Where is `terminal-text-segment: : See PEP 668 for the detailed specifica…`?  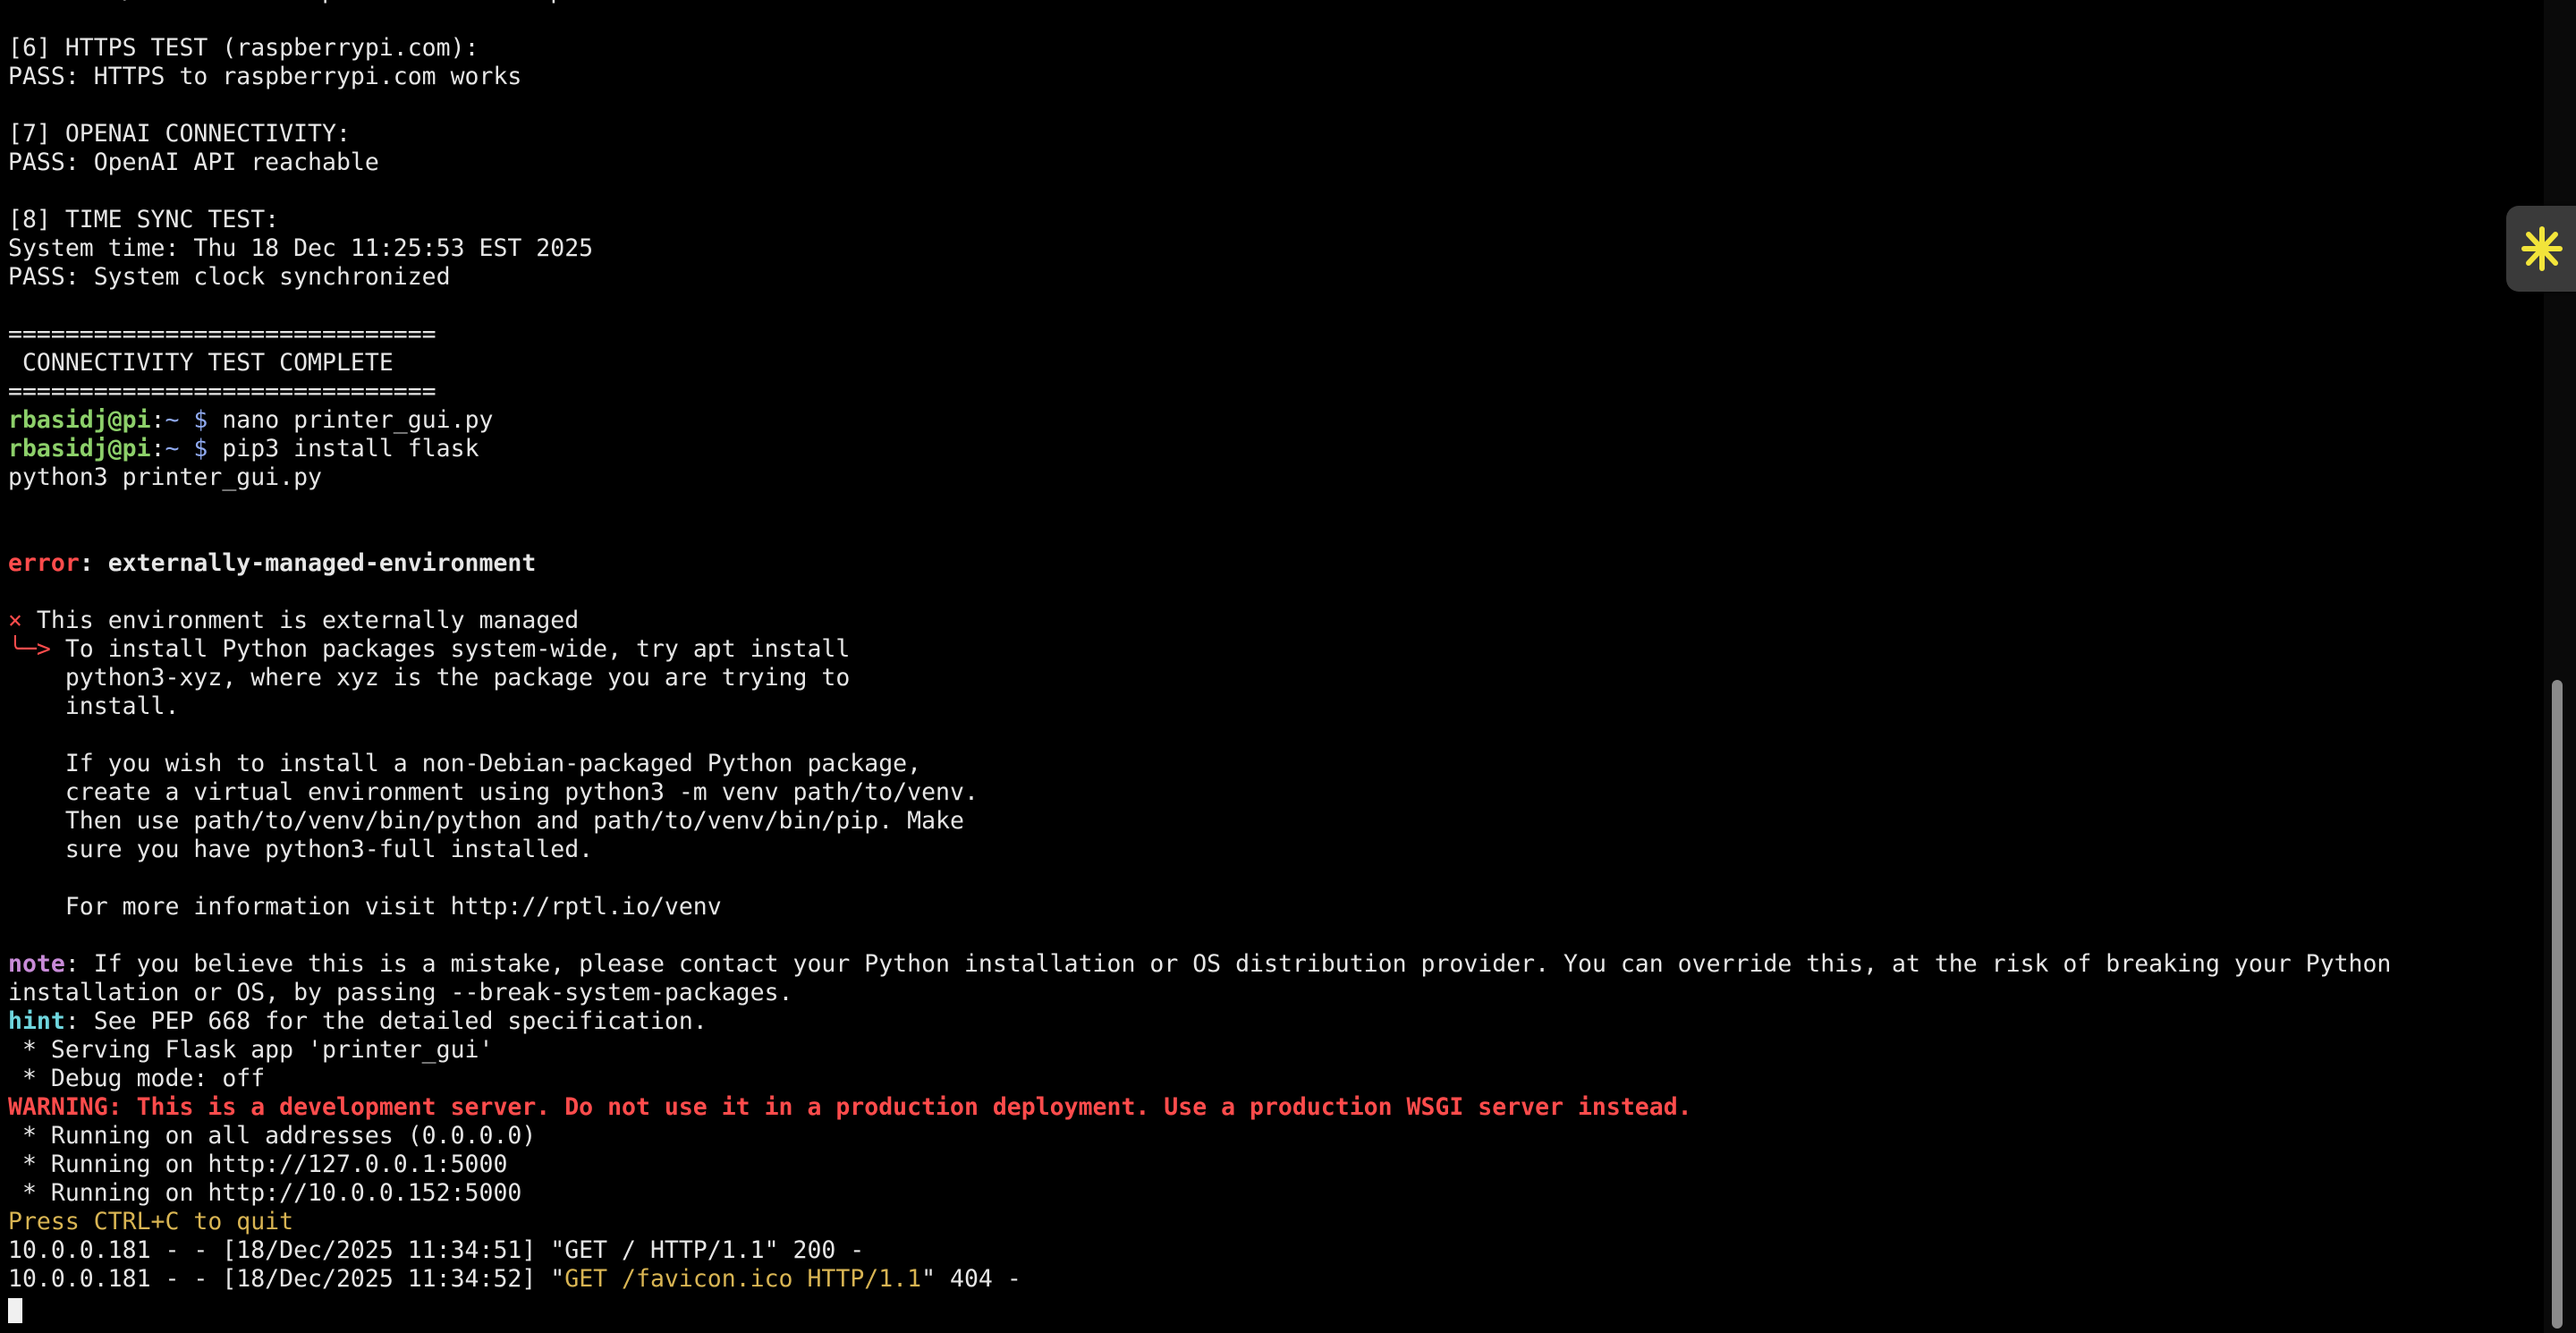
terminal-text-segment: : See PEP 668 for the detailed specifica… is located at coordinates (386, 1021).